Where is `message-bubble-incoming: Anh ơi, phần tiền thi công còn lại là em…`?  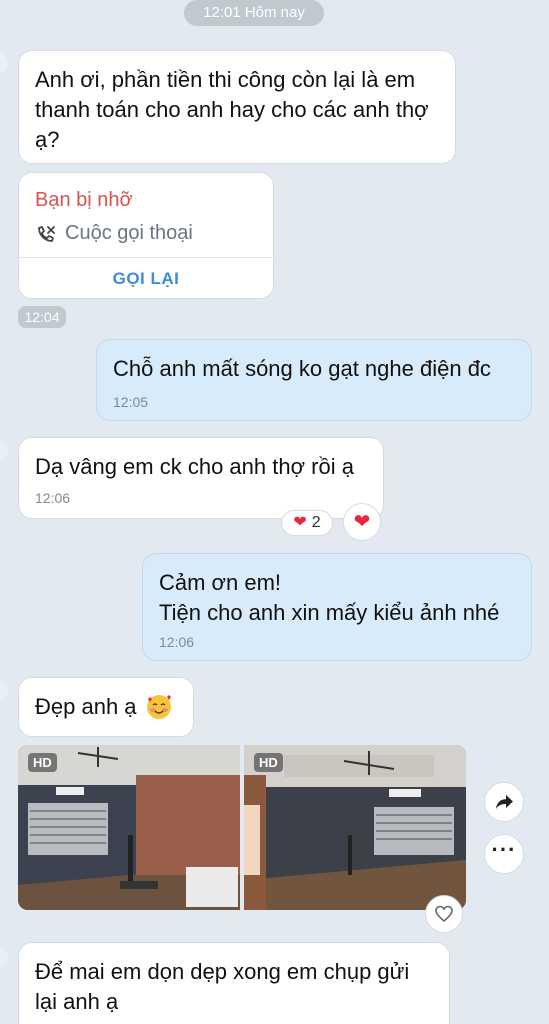 message-bubble-incoming: Anh ơi, phần tiền thi công còn lại là em… is located at coordinates (237, 107).